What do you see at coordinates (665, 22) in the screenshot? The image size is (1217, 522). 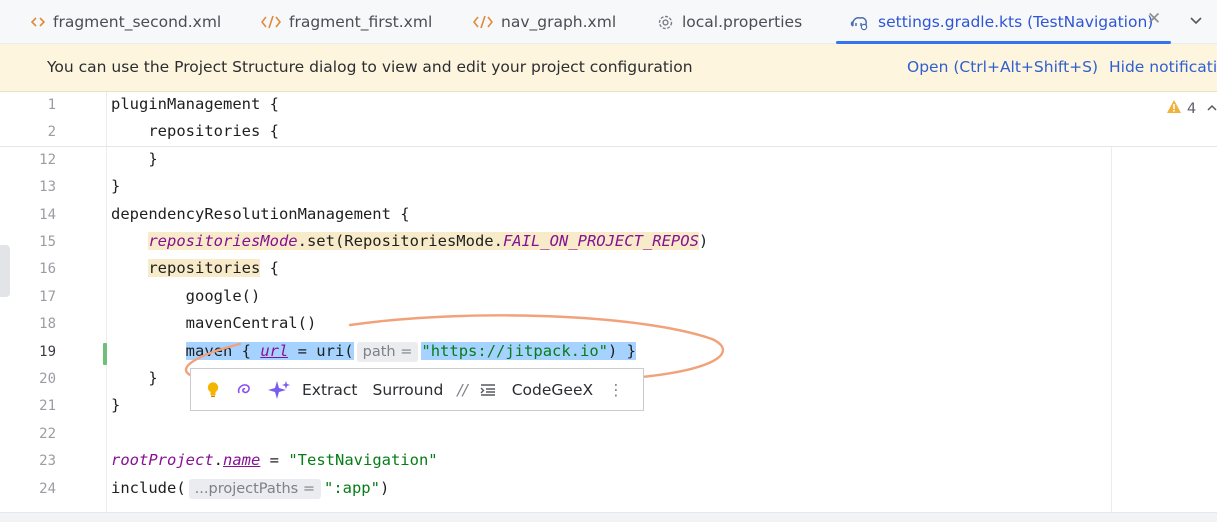 I see `gear-icon` at bounding box center [665, 22].